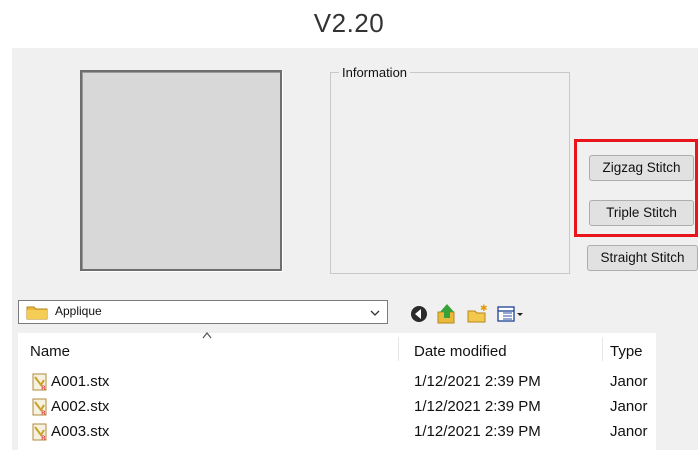 Image resolution: width=698 pixels, height=450 pixels. Describe the element at coordinates (337, 382) in the screenshot. I see `file-row: ʀ A001.stx 1/12/2021 2:39 PM Janor` at that location.